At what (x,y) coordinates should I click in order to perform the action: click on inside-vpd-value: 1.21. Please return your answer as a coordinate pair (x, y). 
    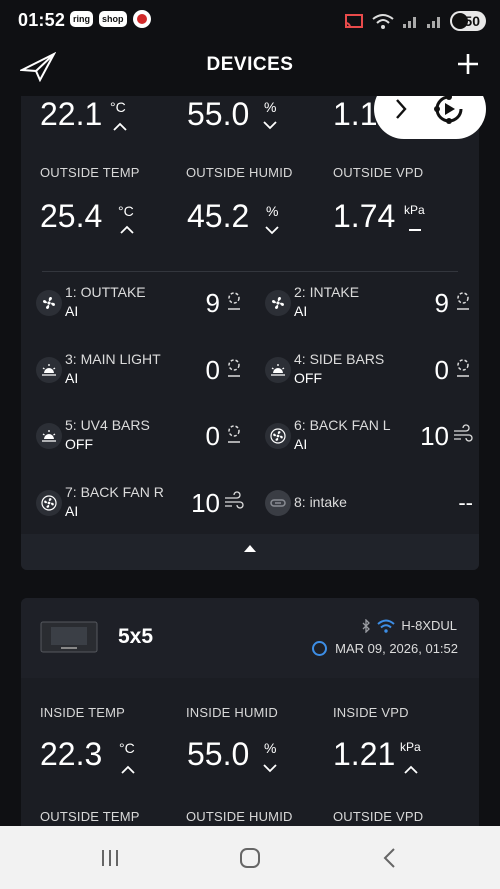
    Looking at the image, I should click on (364, 754).